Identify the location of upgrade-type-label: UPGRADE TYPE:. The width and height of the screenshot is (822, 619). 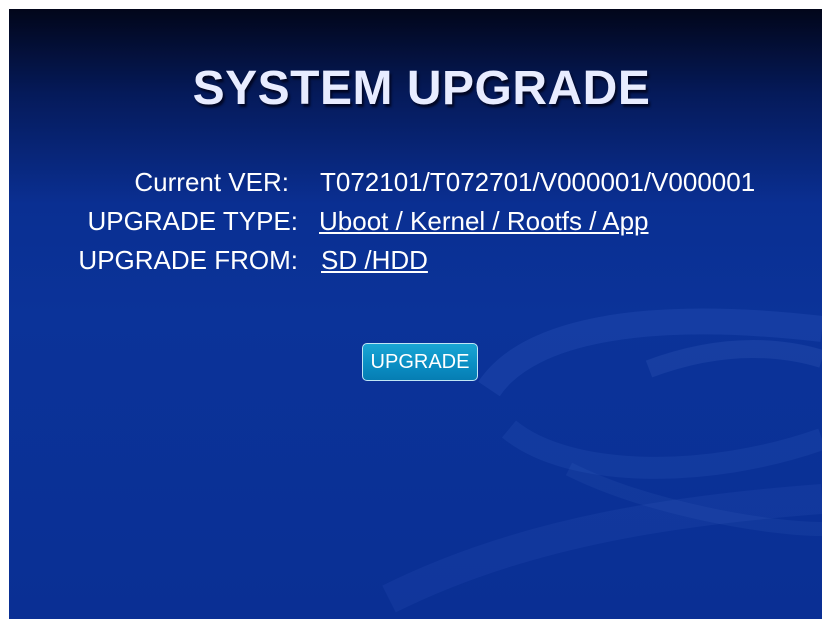
(192, 221).